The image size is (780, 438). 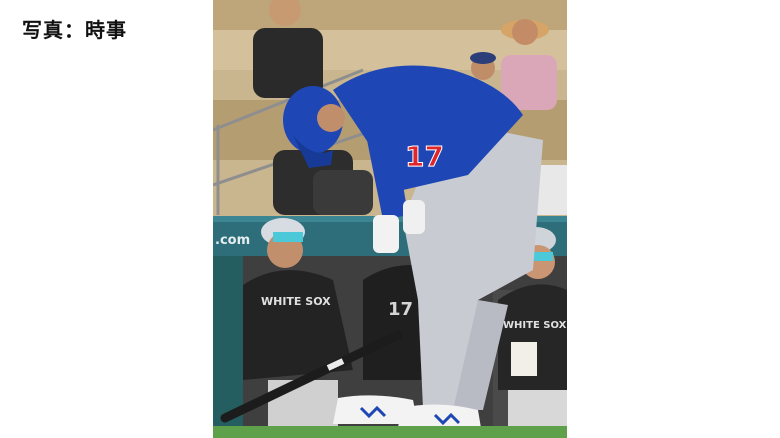 What do you see at coordinates (386, 234) in the screenshot?
I see `batting-glove` at bounding box center [386, 234].